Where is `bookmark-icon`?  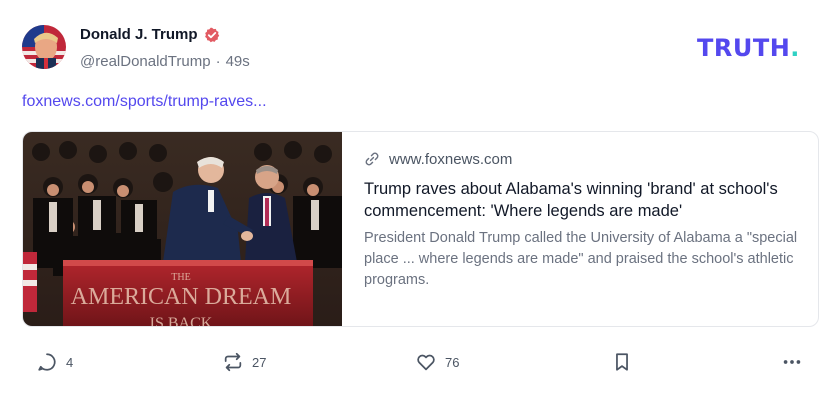
bookmark-icon is located at coordinates (622, 362).